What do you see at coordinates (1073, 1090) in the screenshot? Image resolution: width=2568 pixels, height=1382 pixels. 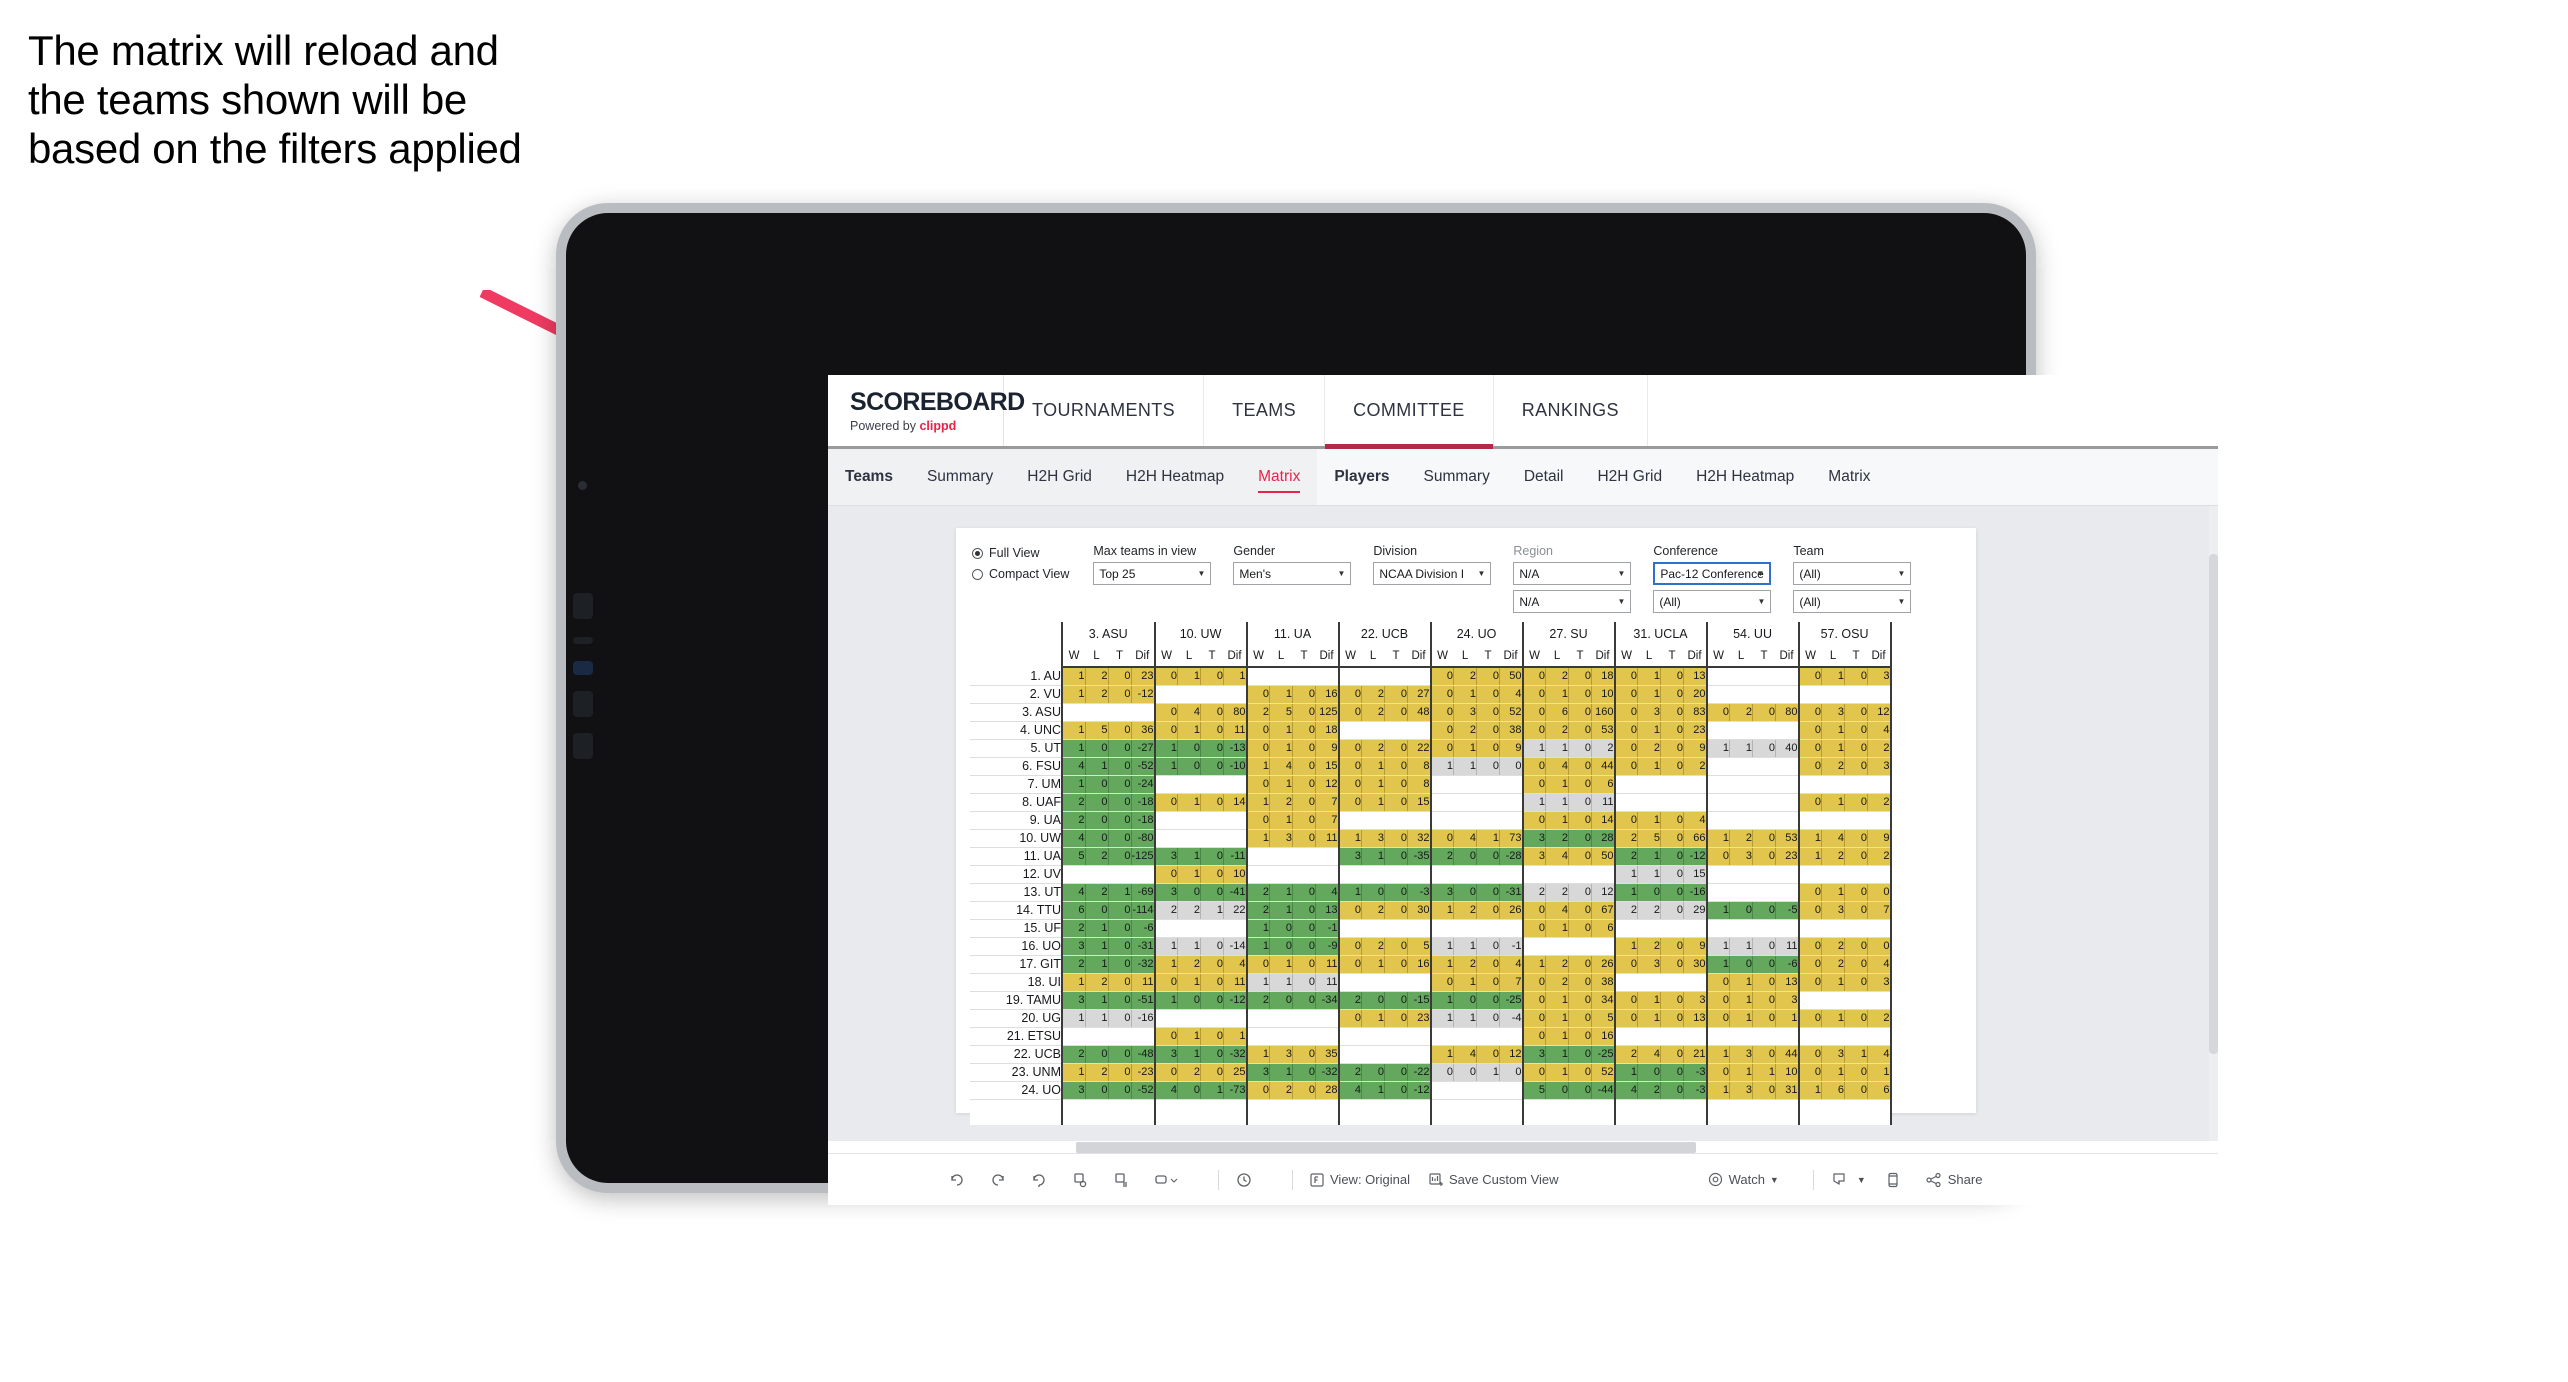 I see `matrix-cell: 3` at bounding box center [1073, 1090].